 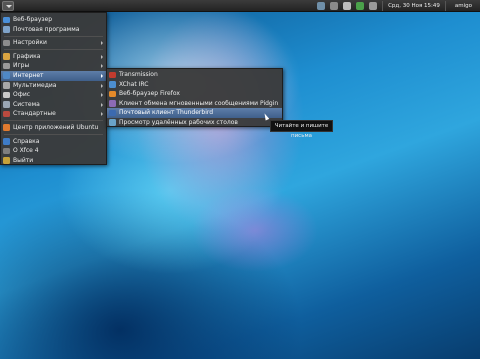 I want to click on submenu-item-xchat: XChat IRC, so click(x=194, y=85).